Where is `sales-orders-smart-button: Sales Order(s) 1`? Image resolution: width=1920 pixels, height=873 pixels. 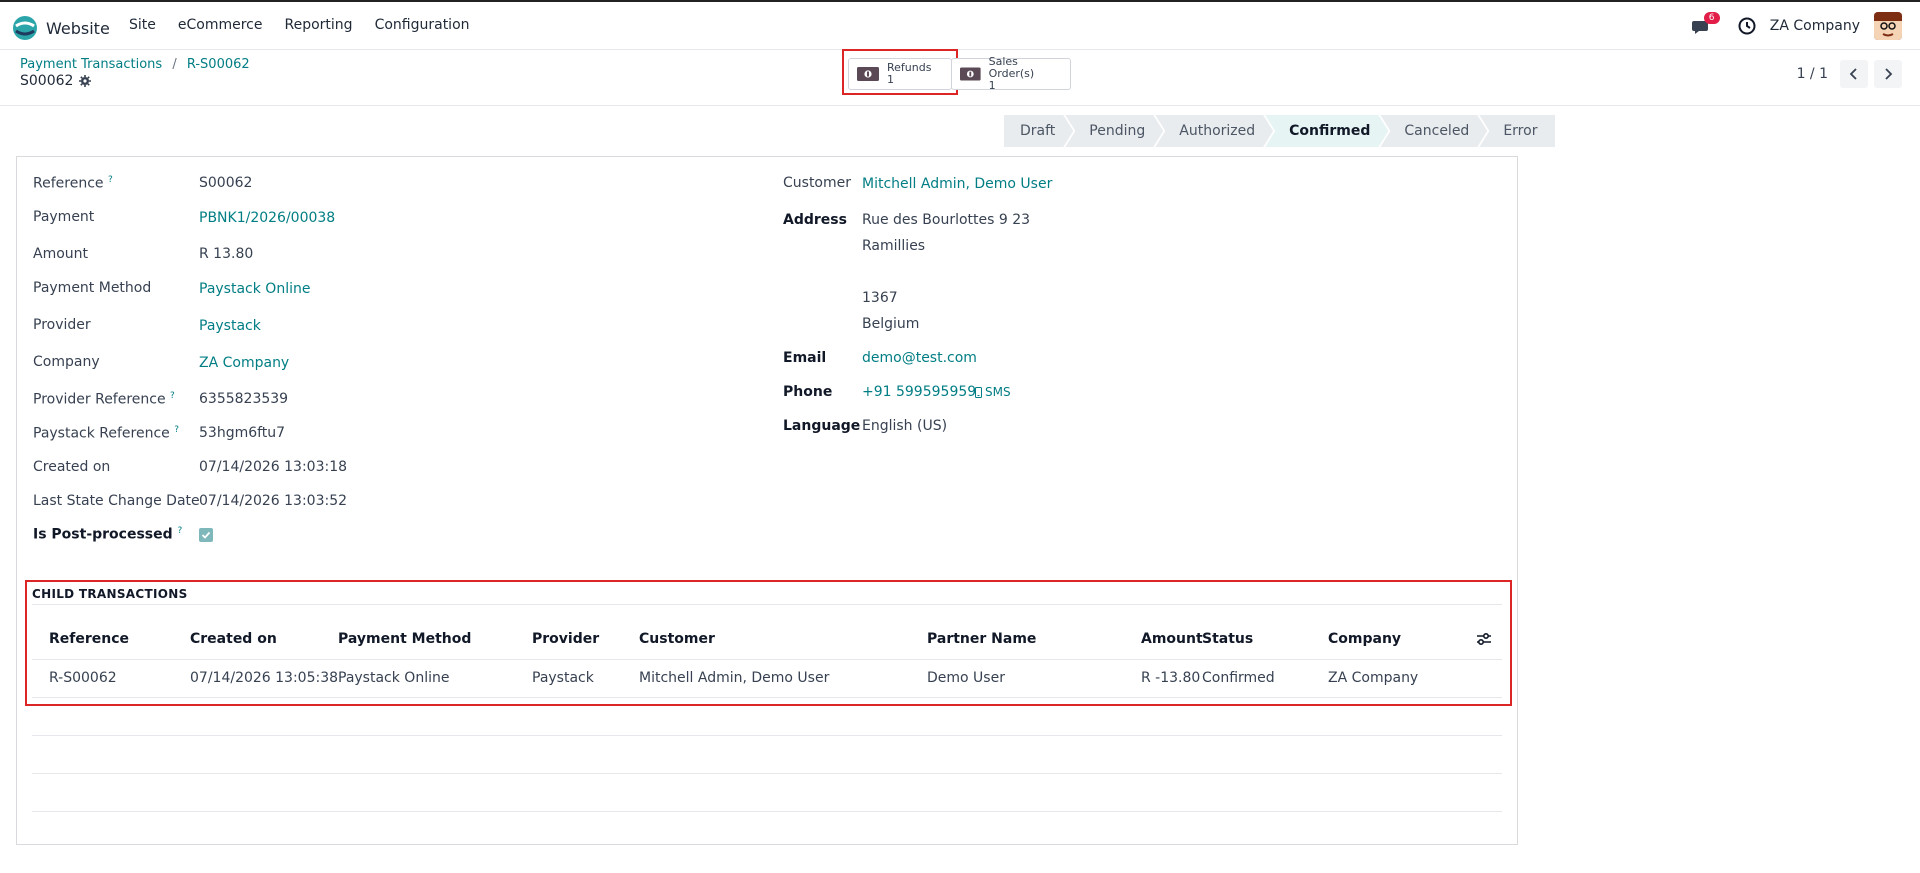 sales-orders-smart-button: Sales Order(s) 1 is located at coordinates (1011, 73).